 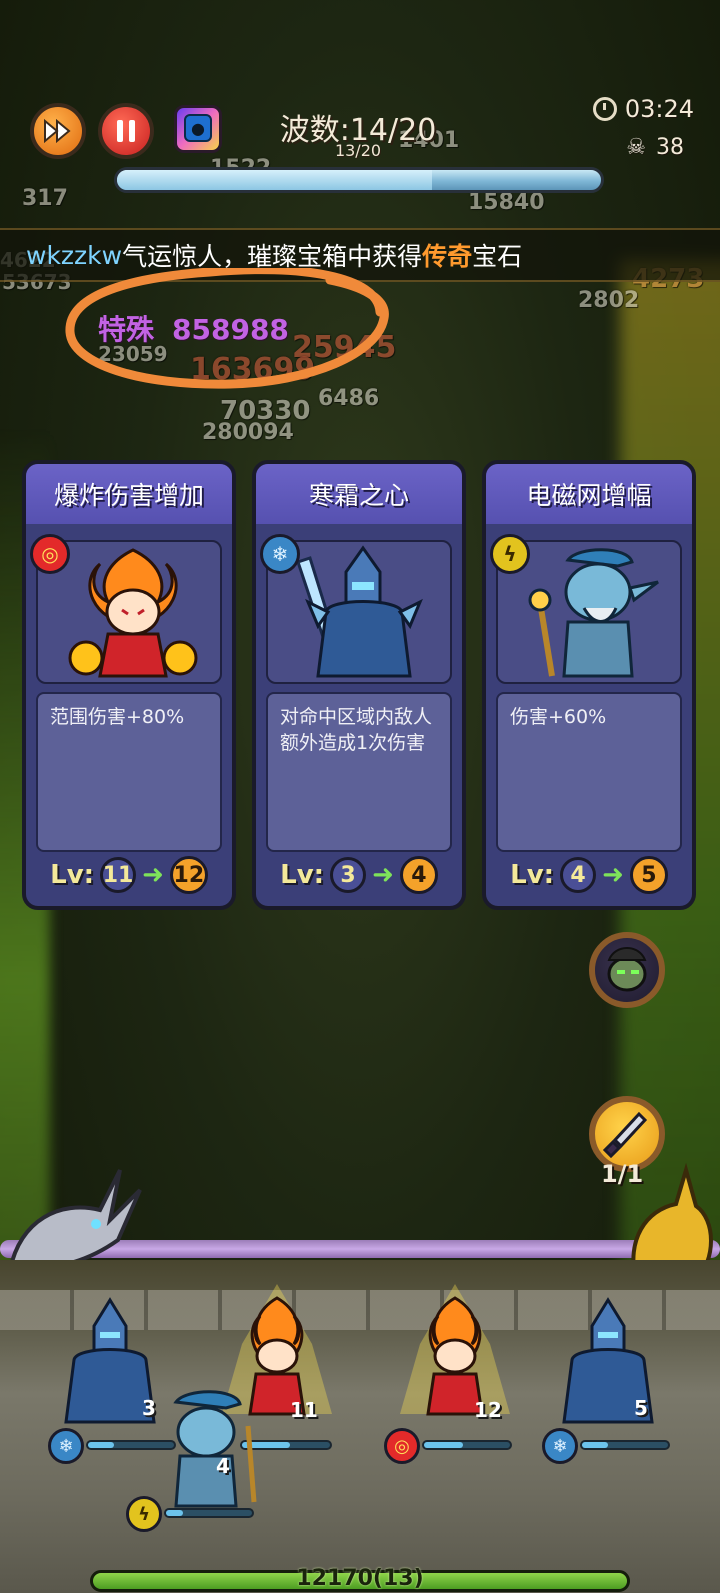 What do you see at coordinates (589, 685) in the screenshot?
I see `upgrade-card-em-net: 电磁网增幅 ϟ 伤害+60% Lv: 4 ➜ 5` at bounding box center [589, 685].